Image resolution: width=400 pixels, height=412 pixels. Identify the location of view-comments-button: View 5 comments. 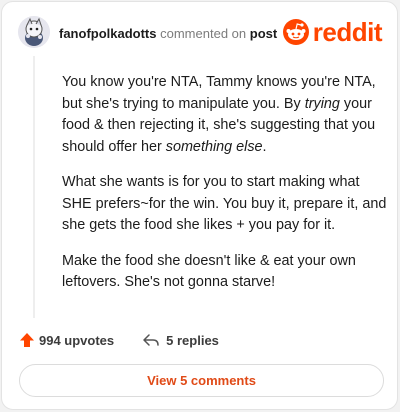
(201, 380).